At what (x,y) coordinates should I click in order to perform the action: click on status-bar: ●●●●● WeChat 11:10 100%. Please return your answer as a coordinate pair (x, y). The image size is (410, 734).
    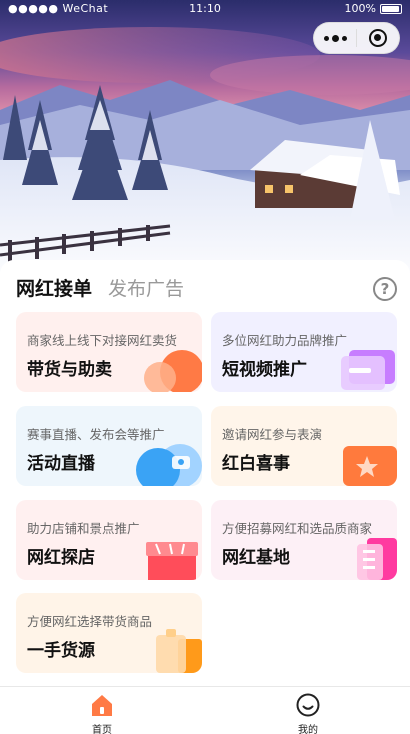
    Looking at the image, I should click on (205, 9).